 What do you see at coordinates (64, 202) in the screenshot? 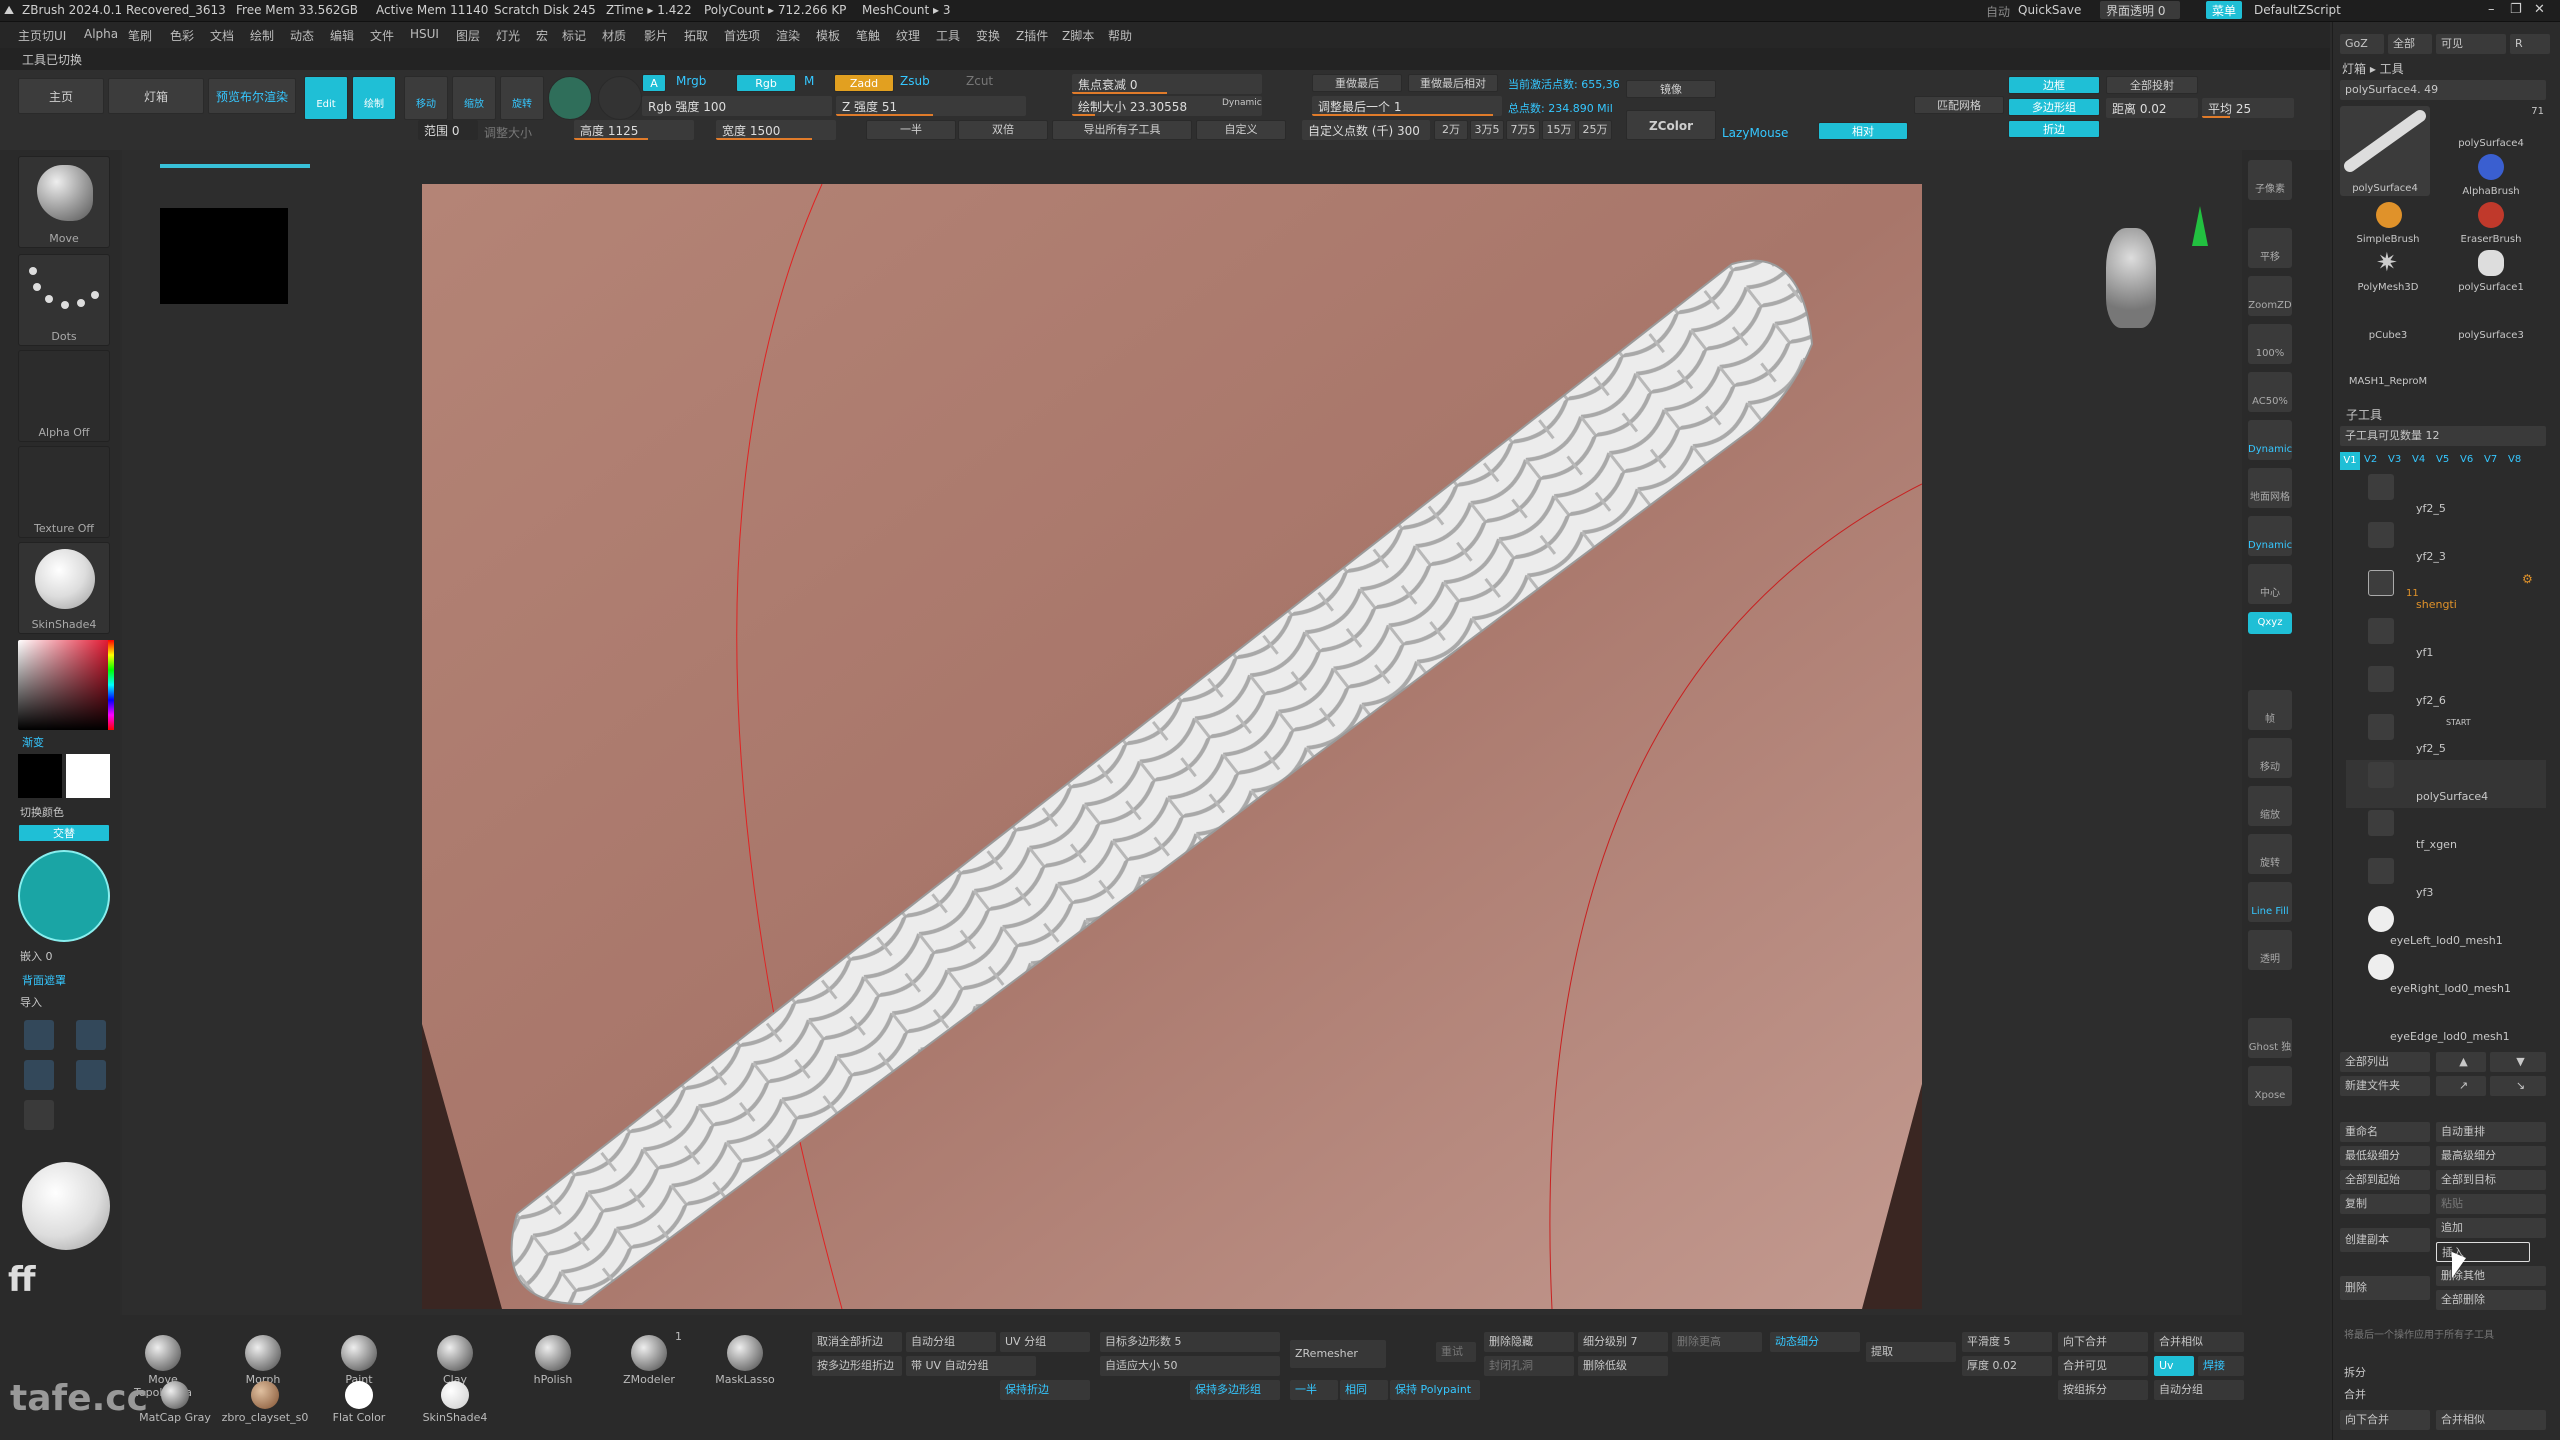
I see `current-brush-thumb: Move` at bounding box center [64, 202].